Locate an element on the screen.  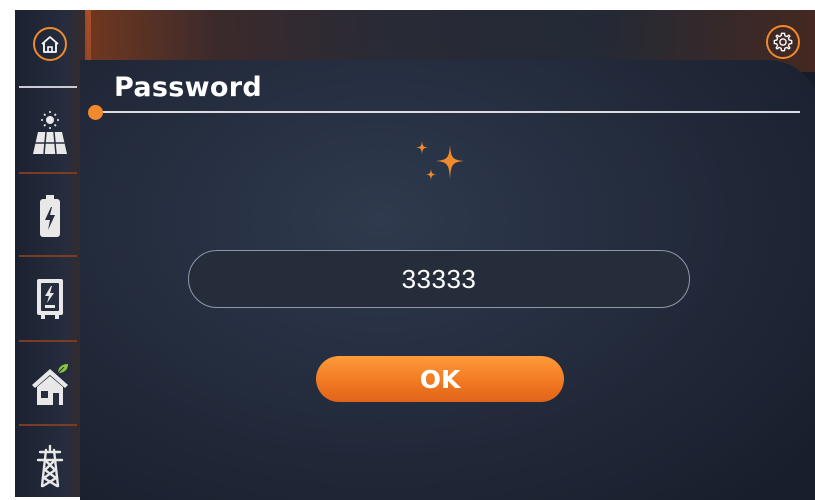
page-title: Password is located at coordinates (188, 87).